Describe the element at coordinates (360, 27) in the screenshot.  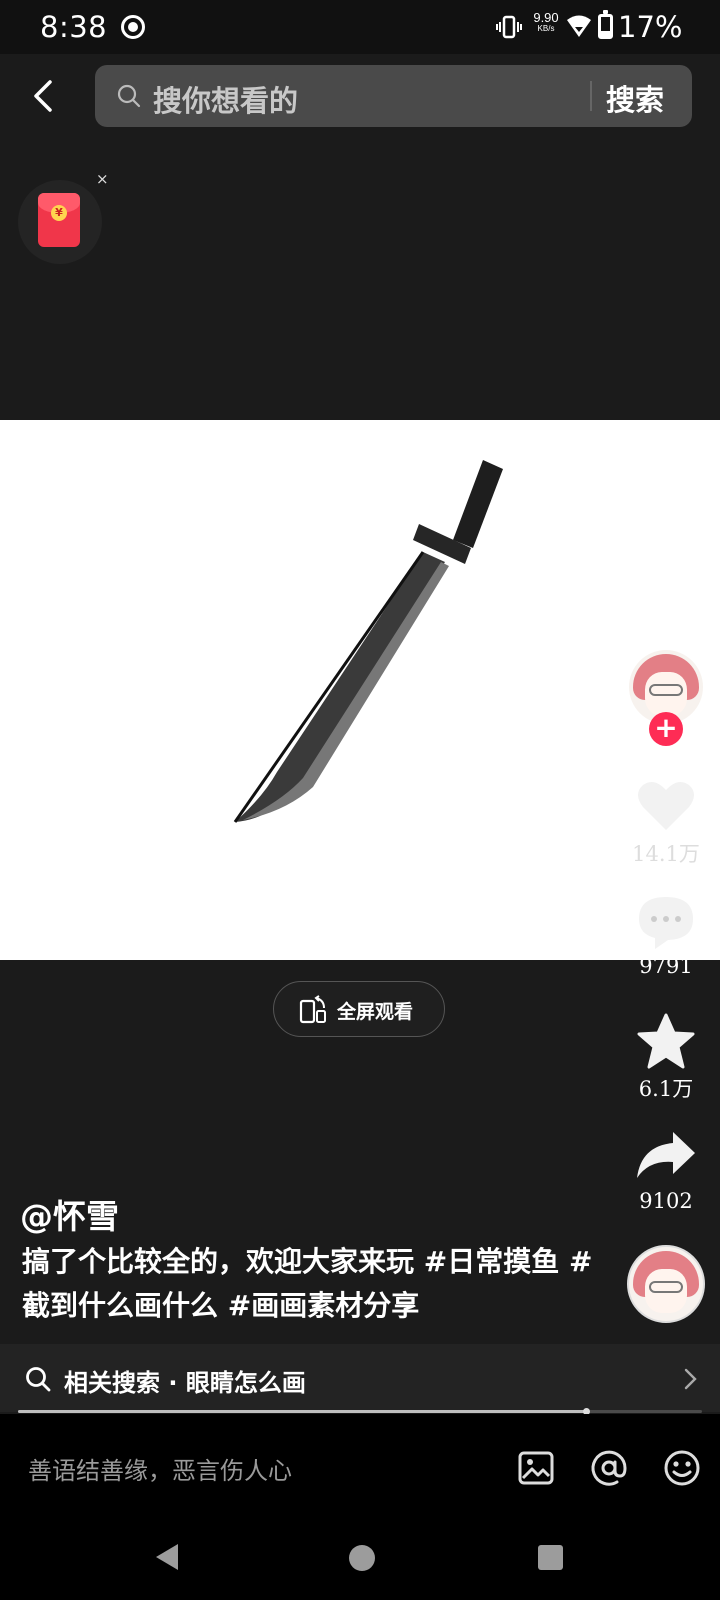
I see `status-bar: 8:38 9.90 KB/s 17%` at that location.